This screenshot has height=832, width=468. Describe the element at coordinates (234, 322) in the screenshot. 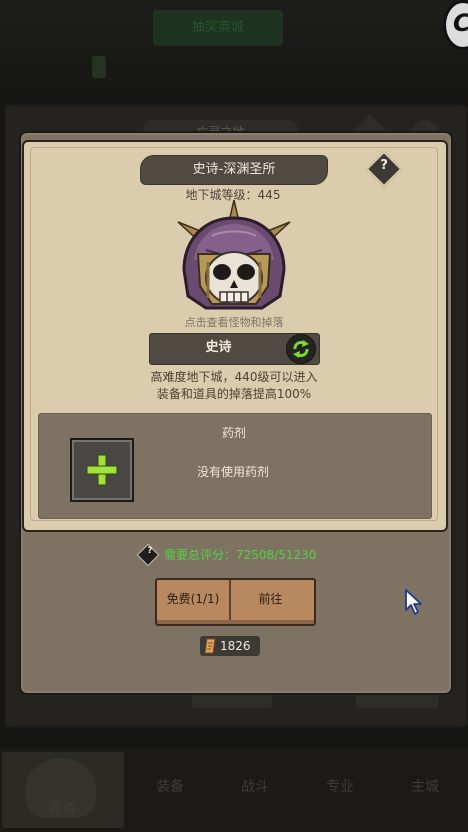

I see `boss-hint: 点击查看怪物和掉落` at that location.